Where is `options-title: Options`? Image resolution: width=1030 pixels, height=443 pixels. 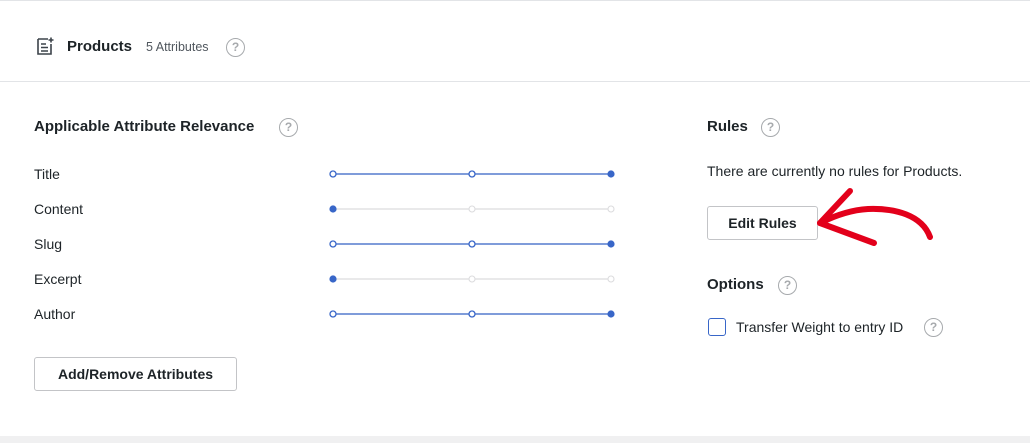 options-title: Options is located at coordinates (735, 284).